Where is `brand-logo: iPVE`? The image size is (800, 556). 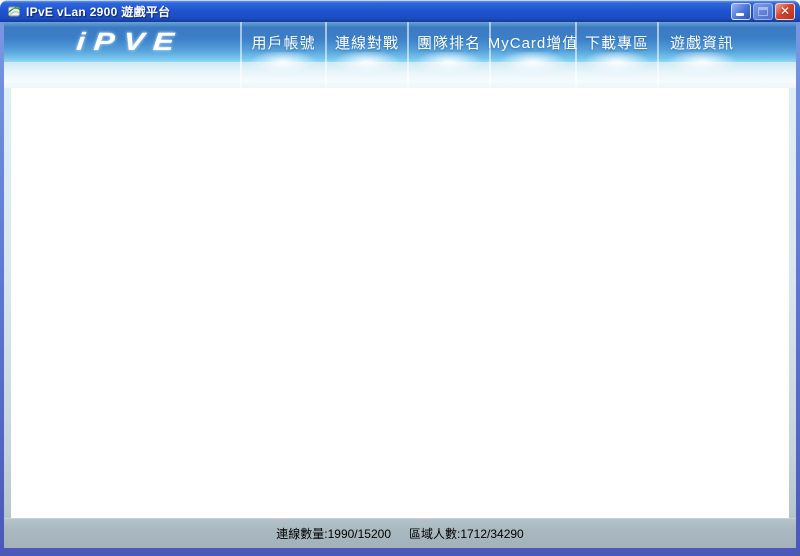 brand-logo: iPVE is located at coordinates (129, 42).